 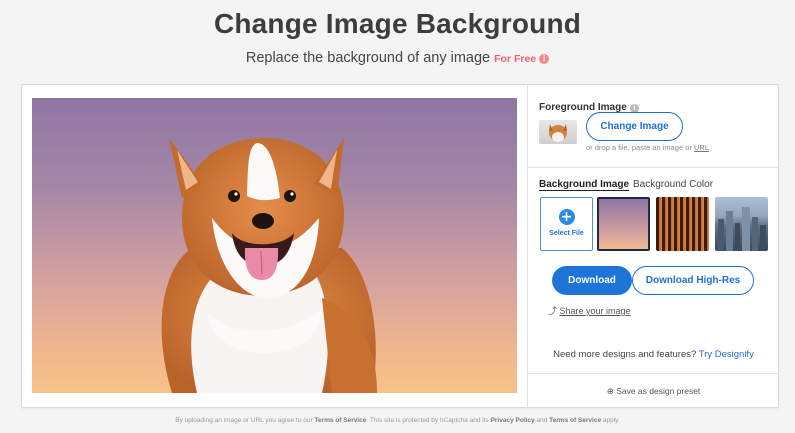 What do you see at coordinates (682, 224) in the screenshot?
I see `background-option-stripes` at bounding box center [682, 224].